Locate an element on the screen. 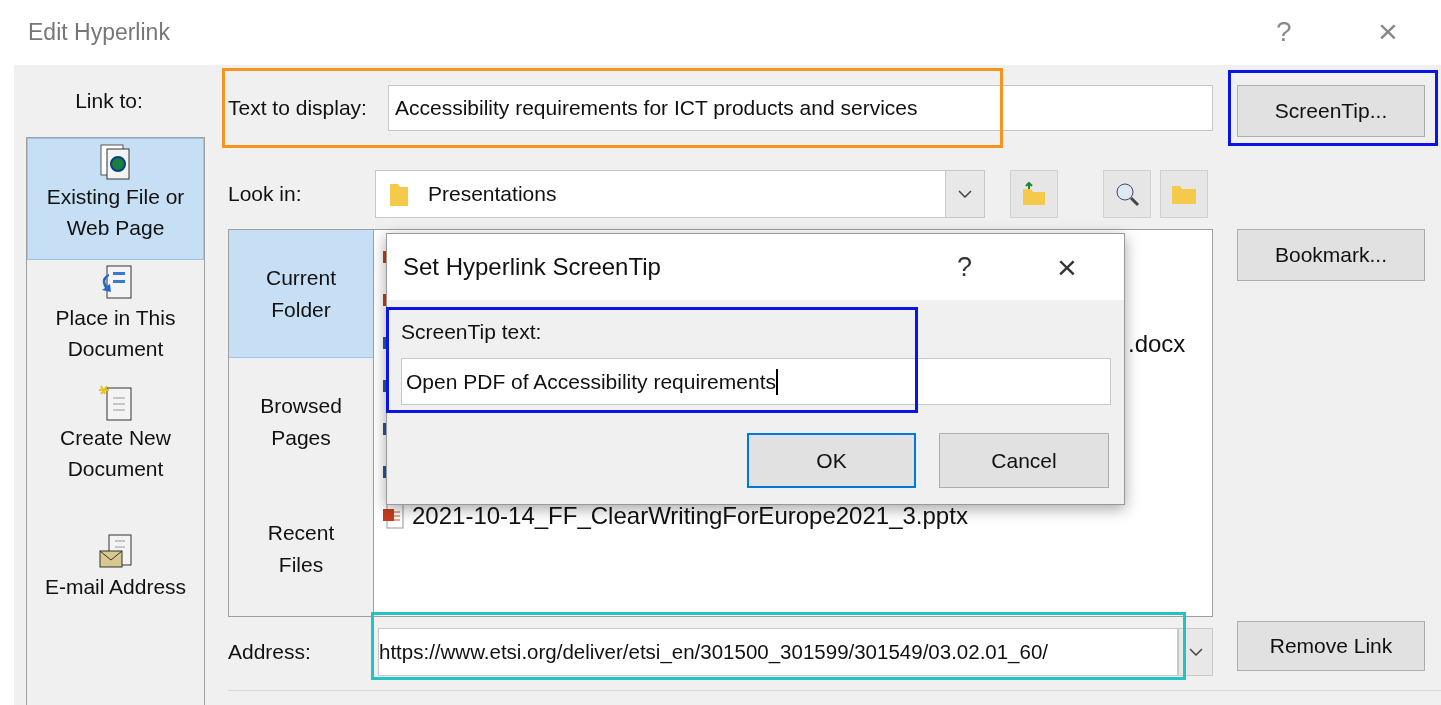 This screenshot has height=705, width=1441. option-label: Create New Document is located at coordinates (115, 453).